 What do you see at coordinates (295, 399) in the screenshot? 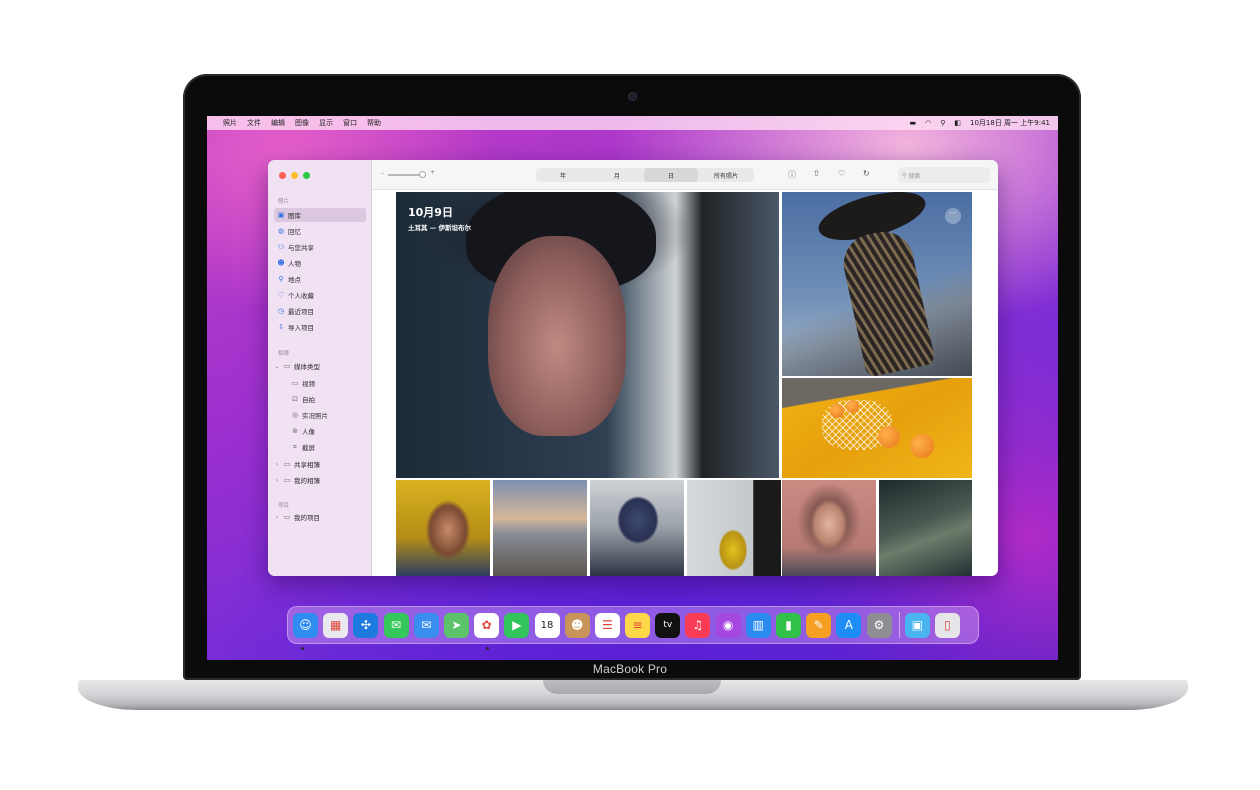
I see `selfie-icon: ⊡` at bounding box center [295, 399].